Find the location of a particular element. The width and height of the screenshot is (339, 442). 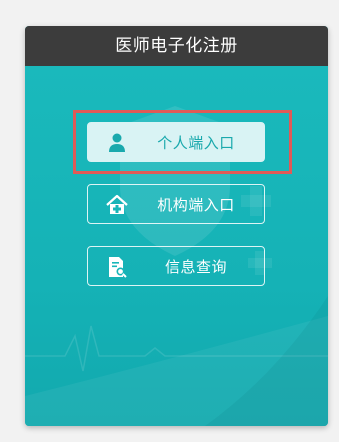

information-query-label: 信息查询 is located at coordinates (195, 266).